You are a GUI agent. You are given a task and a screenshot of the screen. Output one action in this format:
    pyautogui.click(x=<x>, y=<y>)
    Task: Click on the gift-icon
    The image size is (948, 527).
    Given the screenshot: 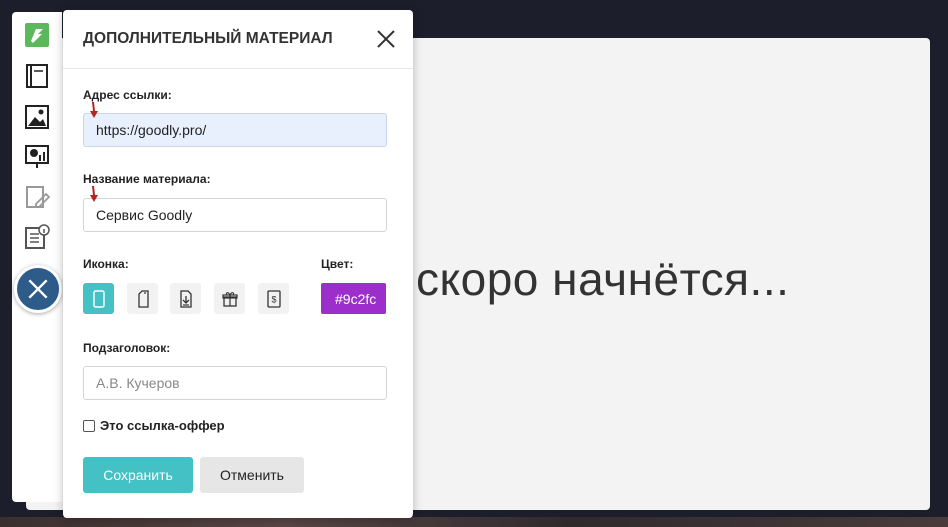 What is the action you would take?
    pyautogui.click(x=229, y=298)
    